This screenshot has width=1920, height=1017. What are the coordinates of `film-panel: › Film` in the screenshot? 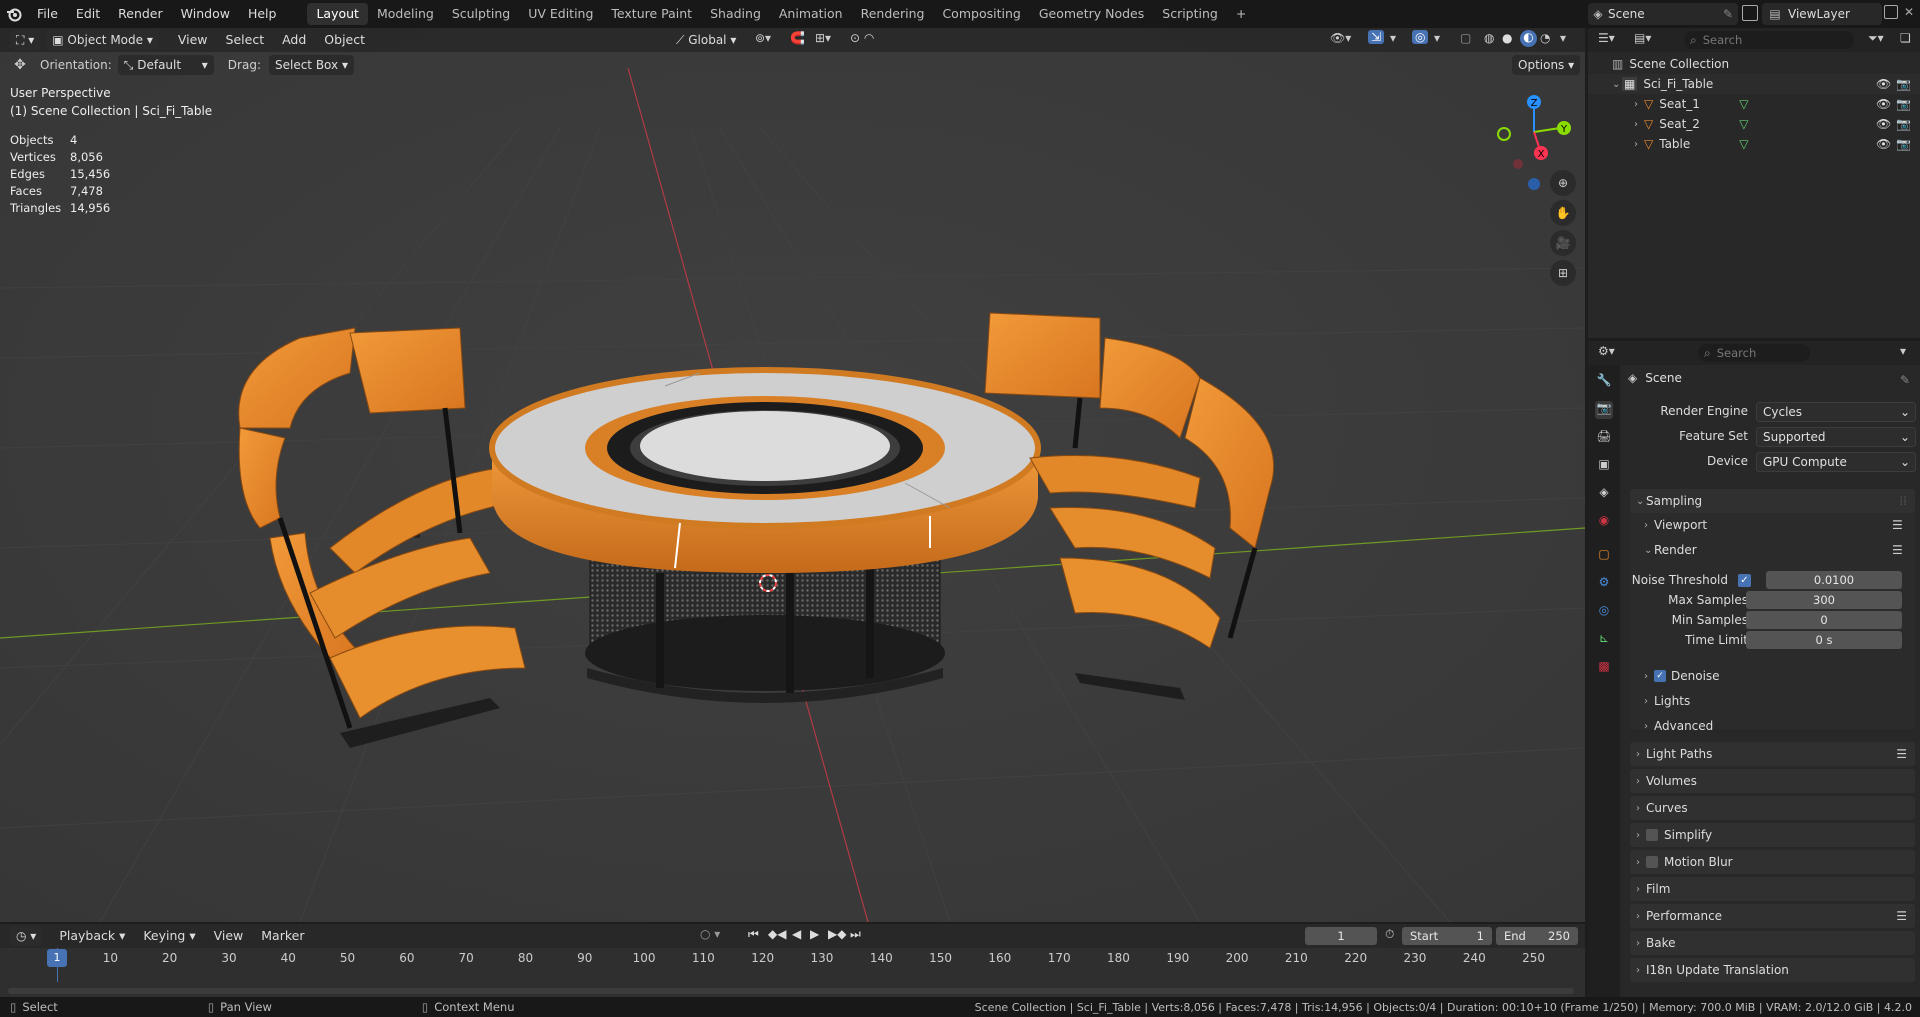 It's located at (1772, 889).